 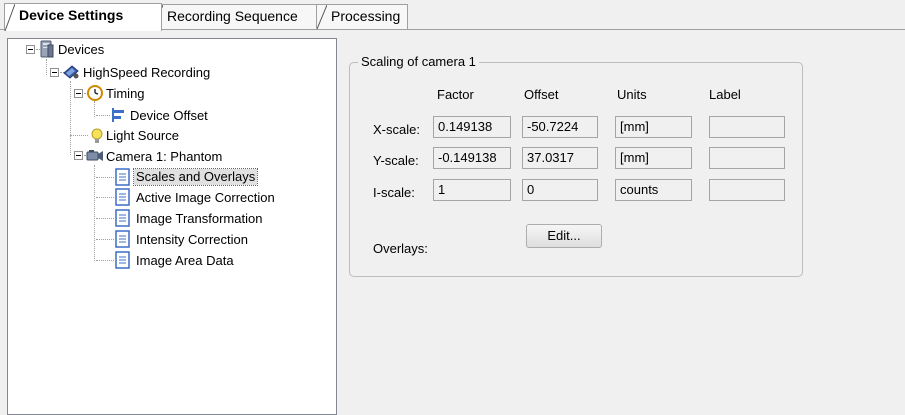 What do you see at coordinates (205, 198) in the screenshot?
I see `tree-item-active-image-correction: Active Image Correction` at bounding box center [205, 198].